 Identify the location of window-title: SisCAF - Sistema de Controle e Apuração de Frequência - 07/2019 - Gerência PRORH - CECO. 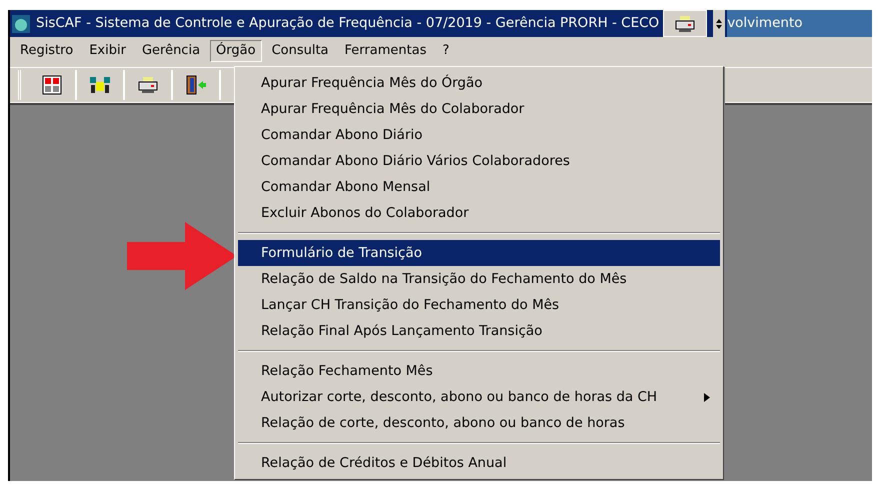
(348, 24).